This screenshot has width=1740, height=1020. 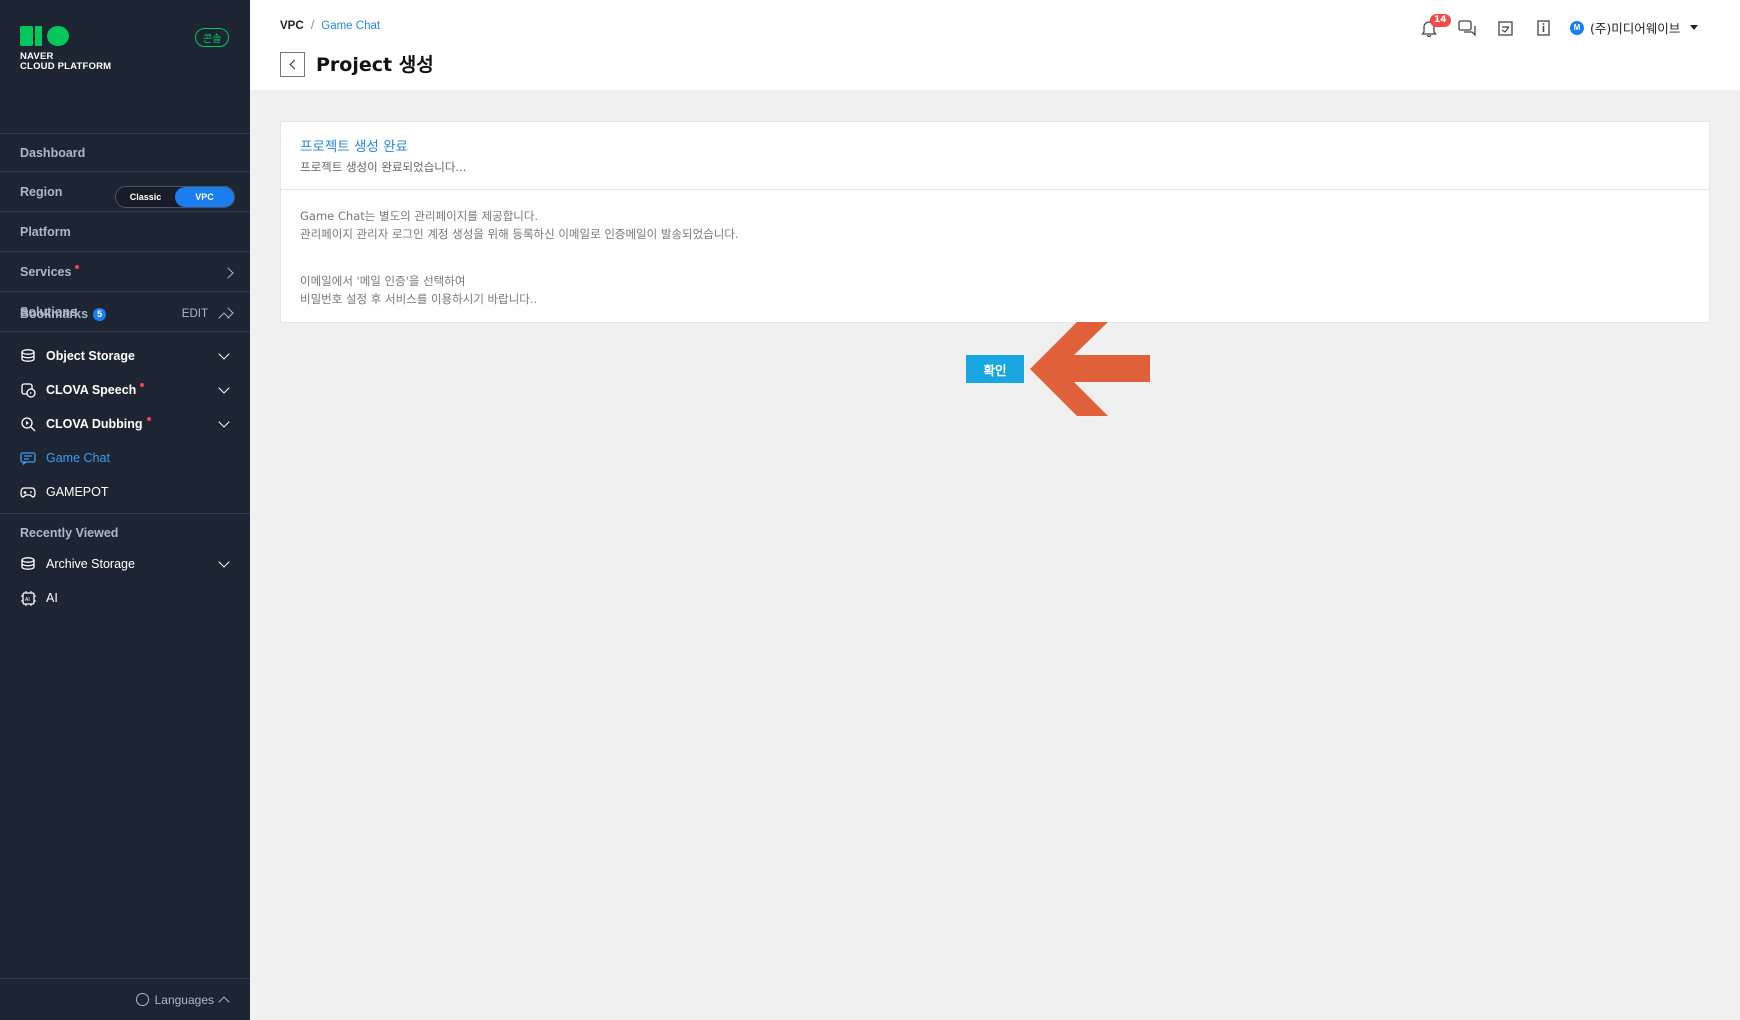 I want to click on user-menu: M (주)미디어웨이브, so click(x=1634, y=27).